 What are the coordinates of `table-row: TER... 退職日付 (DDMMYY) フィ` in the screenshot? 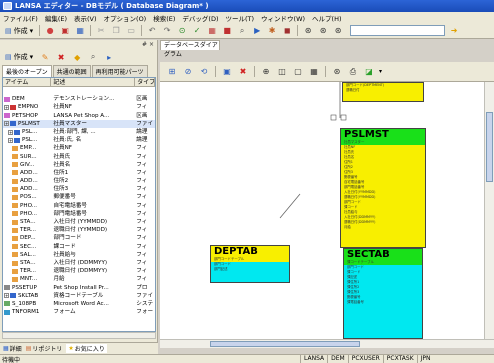 It's located at (79, 271).